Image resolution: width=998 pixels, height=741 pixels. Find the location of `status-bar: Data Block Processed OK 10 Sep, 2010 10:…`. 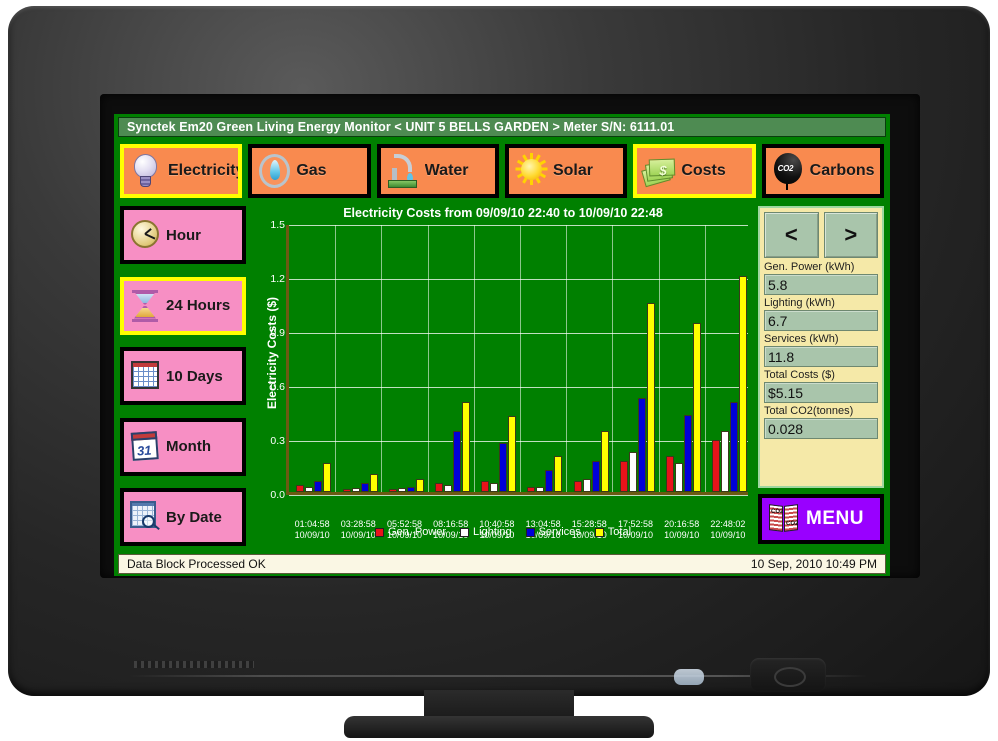

status-bar: Data Block Processed OK 10 Sep, 2010 10:… is located at coordinates (502, 564).